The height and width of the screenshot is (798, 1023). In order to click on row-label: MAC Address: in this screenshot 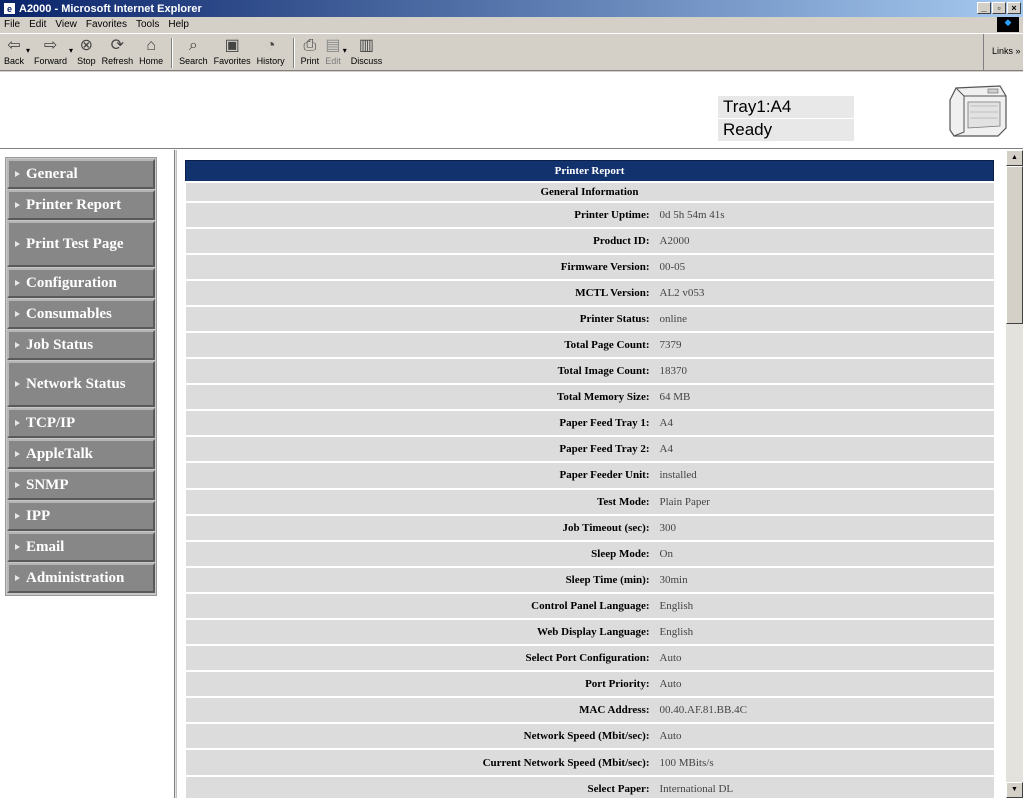, I will do `click(420, 710)`.